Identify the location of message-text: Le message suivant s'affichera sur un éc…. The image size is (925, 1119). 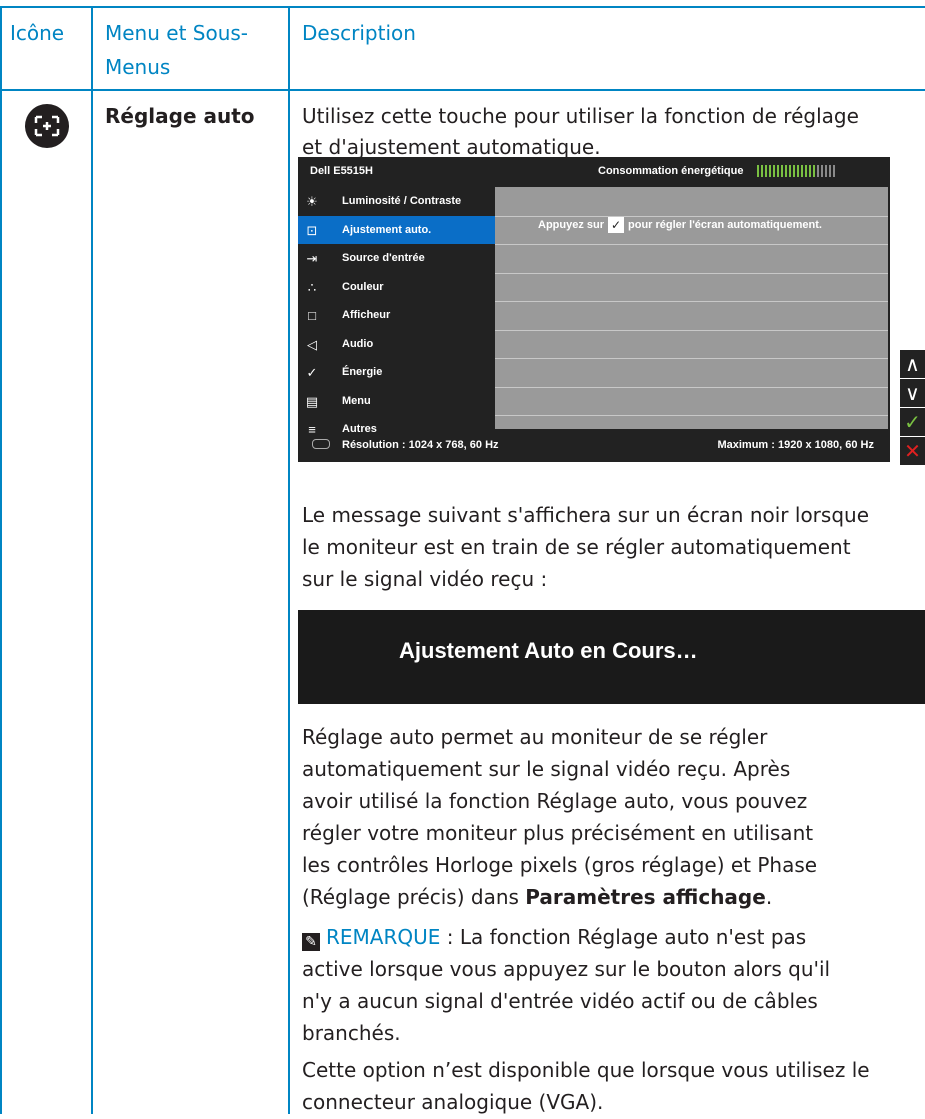
(585, 515).